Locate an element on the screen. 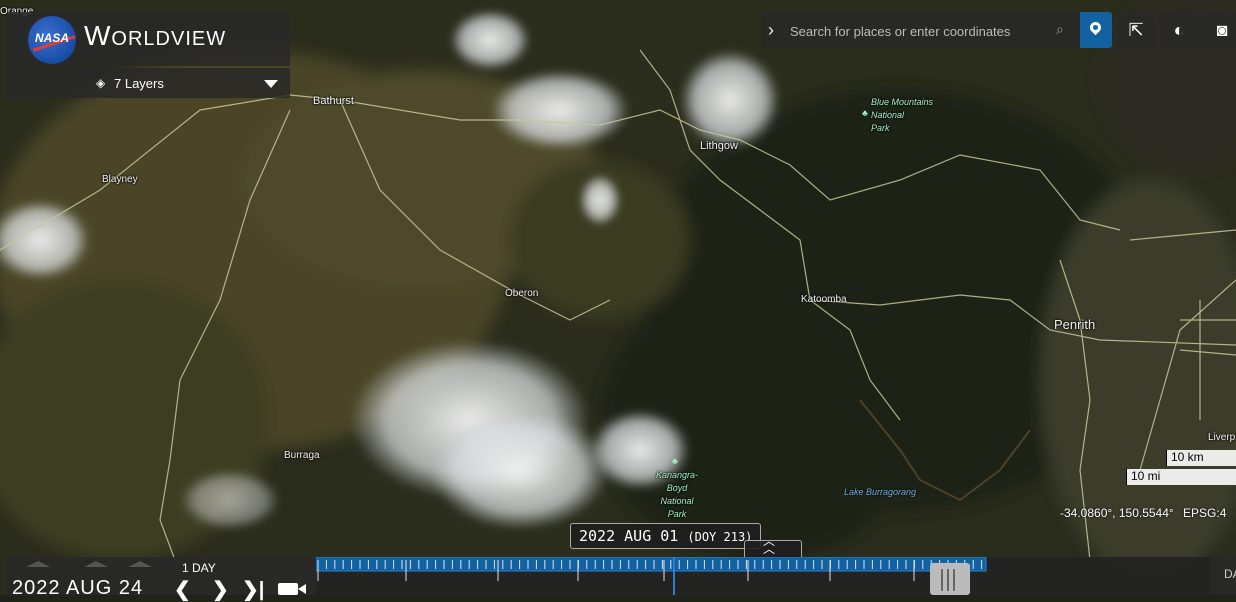  share-button: ⇱ is located at coordinates (1136, 30).